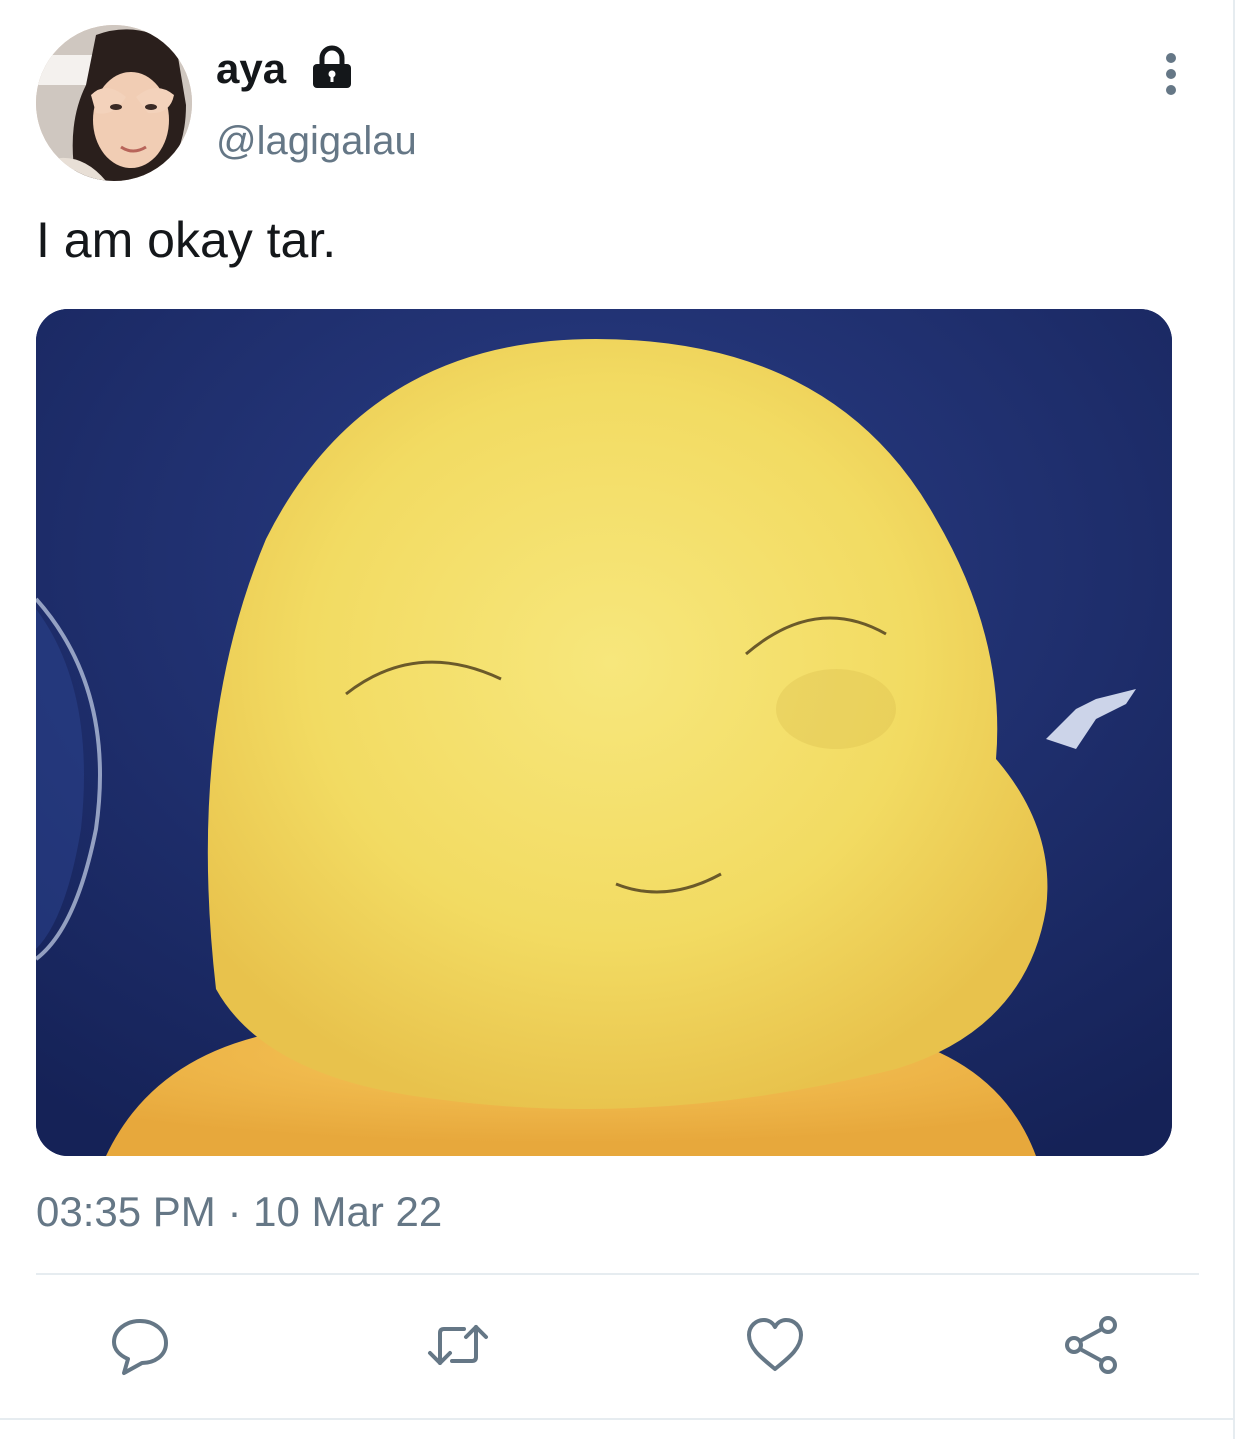 The width and height of the screenshot is (1235, 1439). I want to click on author-handle: @lagigalau, so click(316, 141).